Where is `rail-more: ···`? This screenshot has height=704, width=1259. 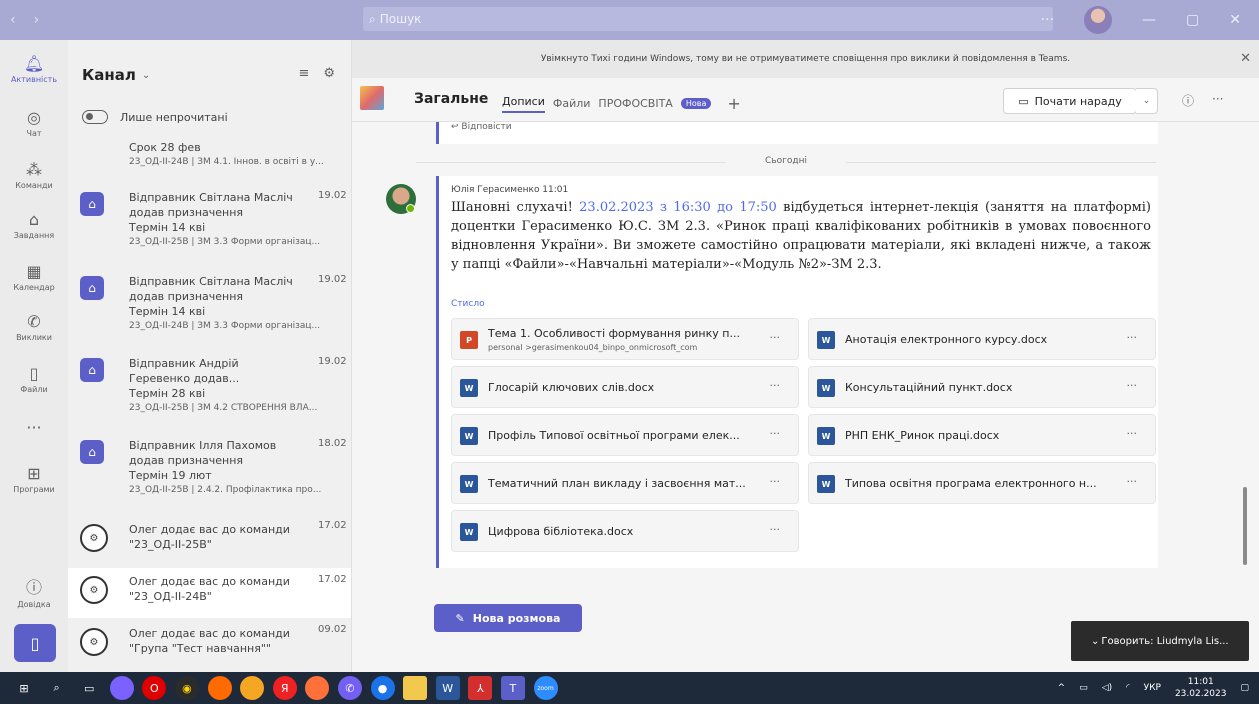 rail-more: ··· is located at coordinates (34, 428).